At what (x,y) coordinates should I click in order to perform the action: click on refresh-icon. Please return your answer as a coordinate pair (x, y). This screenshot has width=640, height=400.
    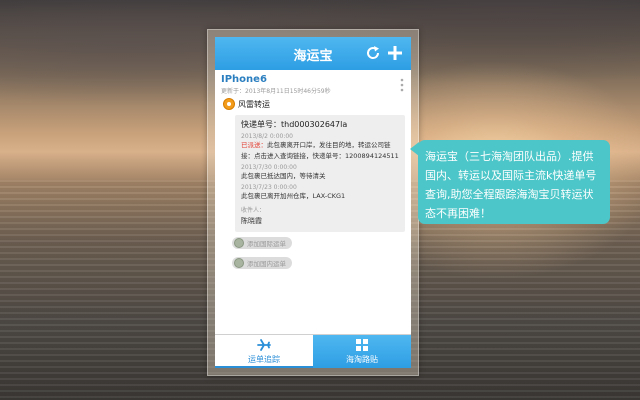
    Looking at the image, I should click on (373, 53).